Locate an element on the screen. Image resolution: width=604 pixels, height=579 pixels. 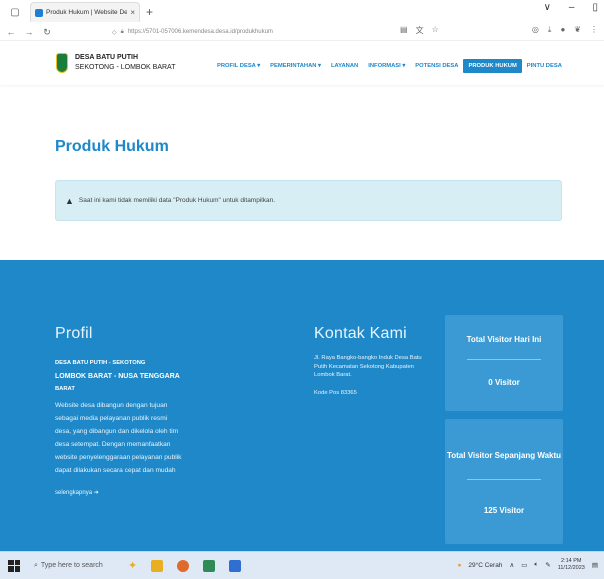
extension-icon-2: ❦ is located at coordinates (577, 30).